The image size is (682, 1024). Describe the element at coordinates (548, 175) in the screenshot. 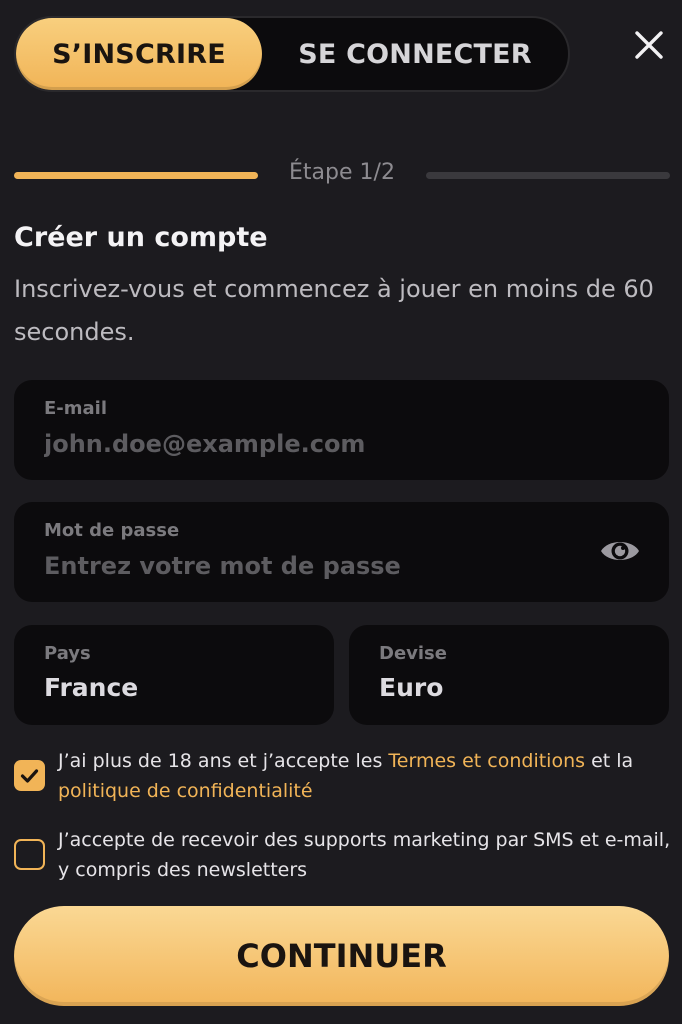

I see `step-progress-remaining` at that location.